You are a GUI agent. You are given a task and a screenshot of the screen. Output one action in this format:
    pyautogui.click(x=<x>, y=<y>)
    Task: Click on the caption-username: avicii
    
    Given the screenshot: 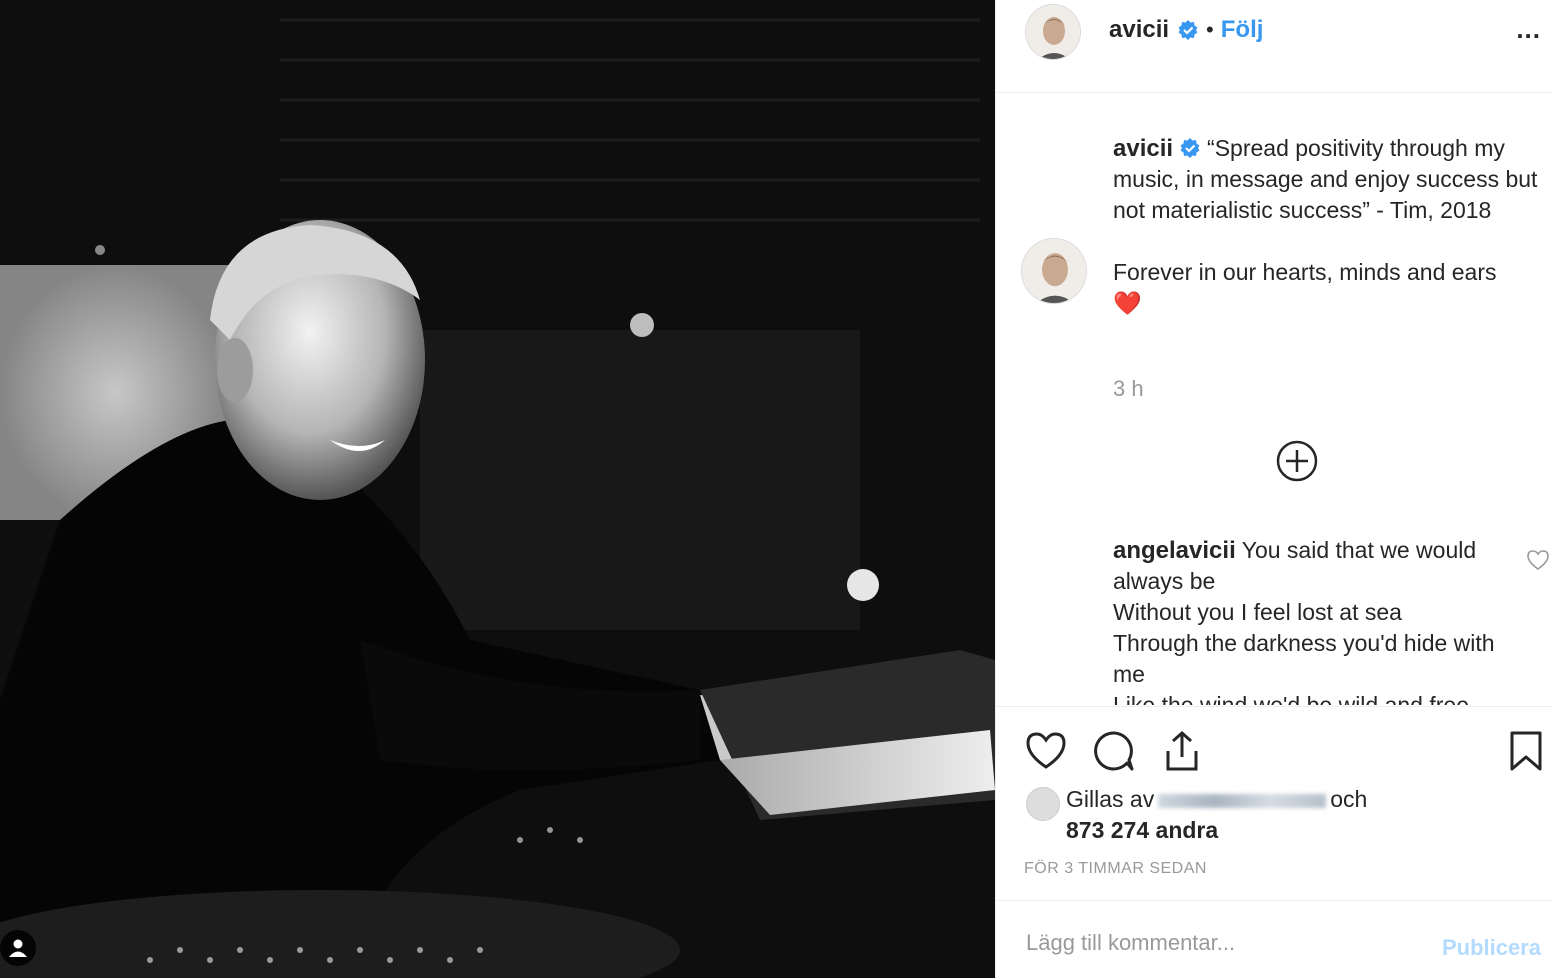 What is the action you would take?
    pyautogui.click(x=1143, y=148)
    